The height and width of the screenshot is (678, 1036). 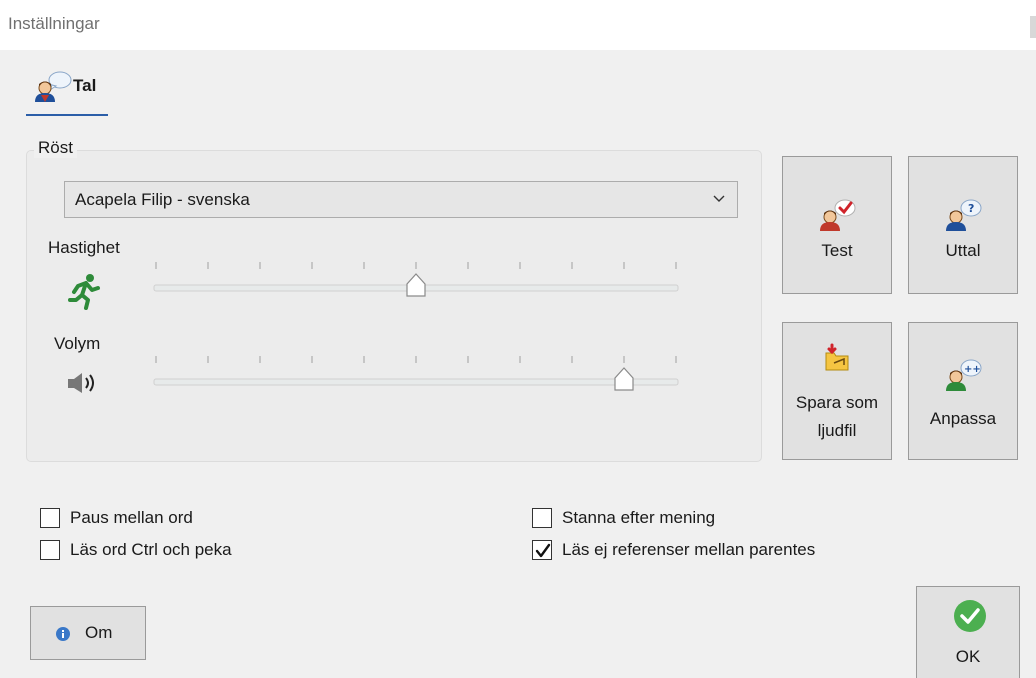 I want to click on speaking-person-icon, so click(x=52, y=85).